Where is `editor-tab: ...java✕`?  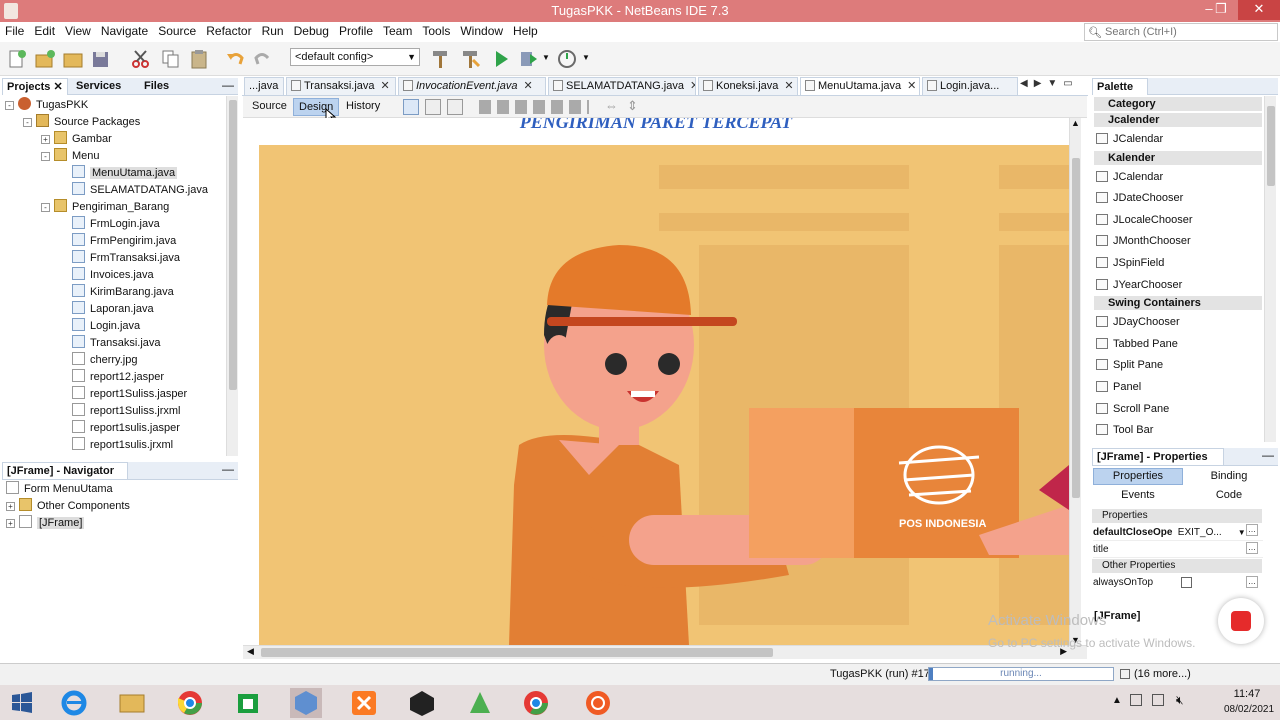 editor-tab: ...java✕ is located at coordinates (264, 86).